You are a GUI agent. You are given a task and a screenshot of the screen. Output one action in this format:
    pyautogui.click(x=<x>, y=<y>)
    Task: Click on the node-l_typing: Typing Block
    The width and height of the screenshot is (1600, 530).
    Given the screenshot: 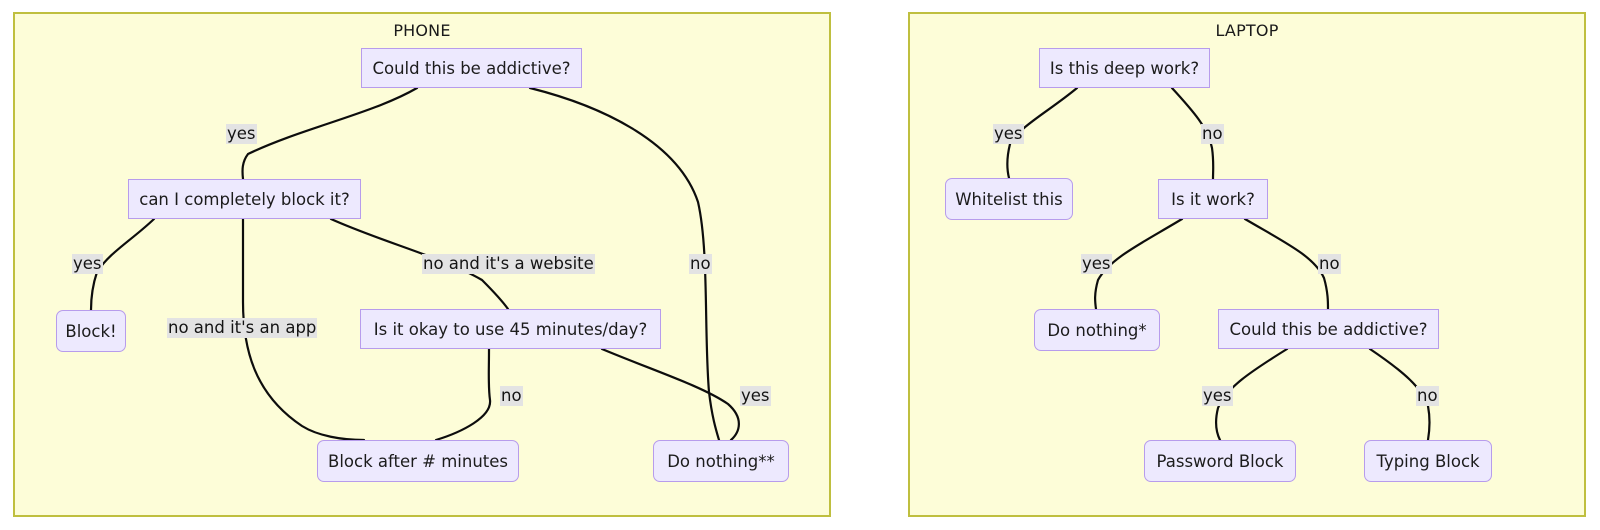 What is the action you would take?
    pyautogui.click(x=1428, y=461)
    